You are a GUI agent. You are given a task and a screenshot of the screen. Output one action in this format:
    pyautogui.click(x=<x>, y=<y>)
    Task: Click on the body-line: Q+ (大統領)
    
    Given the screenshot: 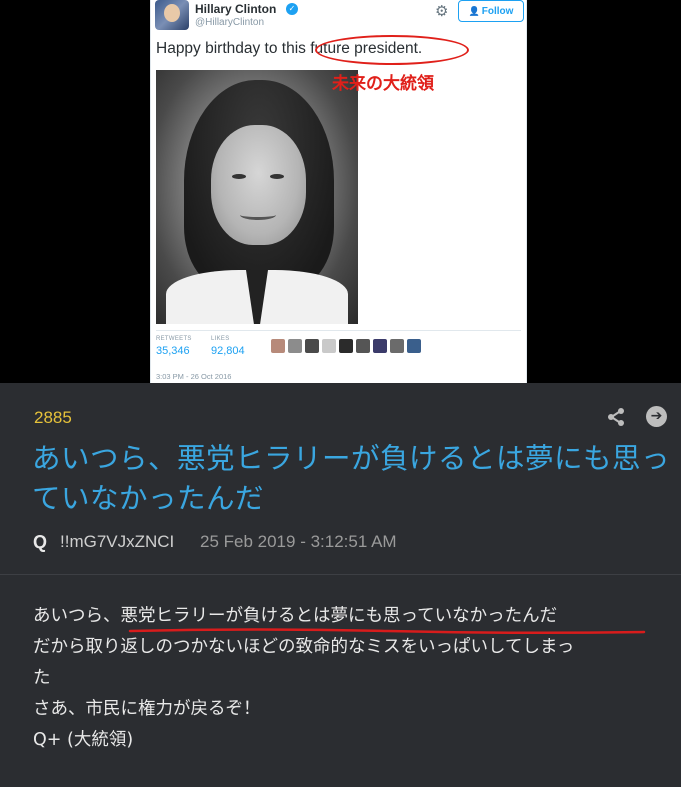 What is the action you would take?
    pyautogui.click(x=83, y=740)
    